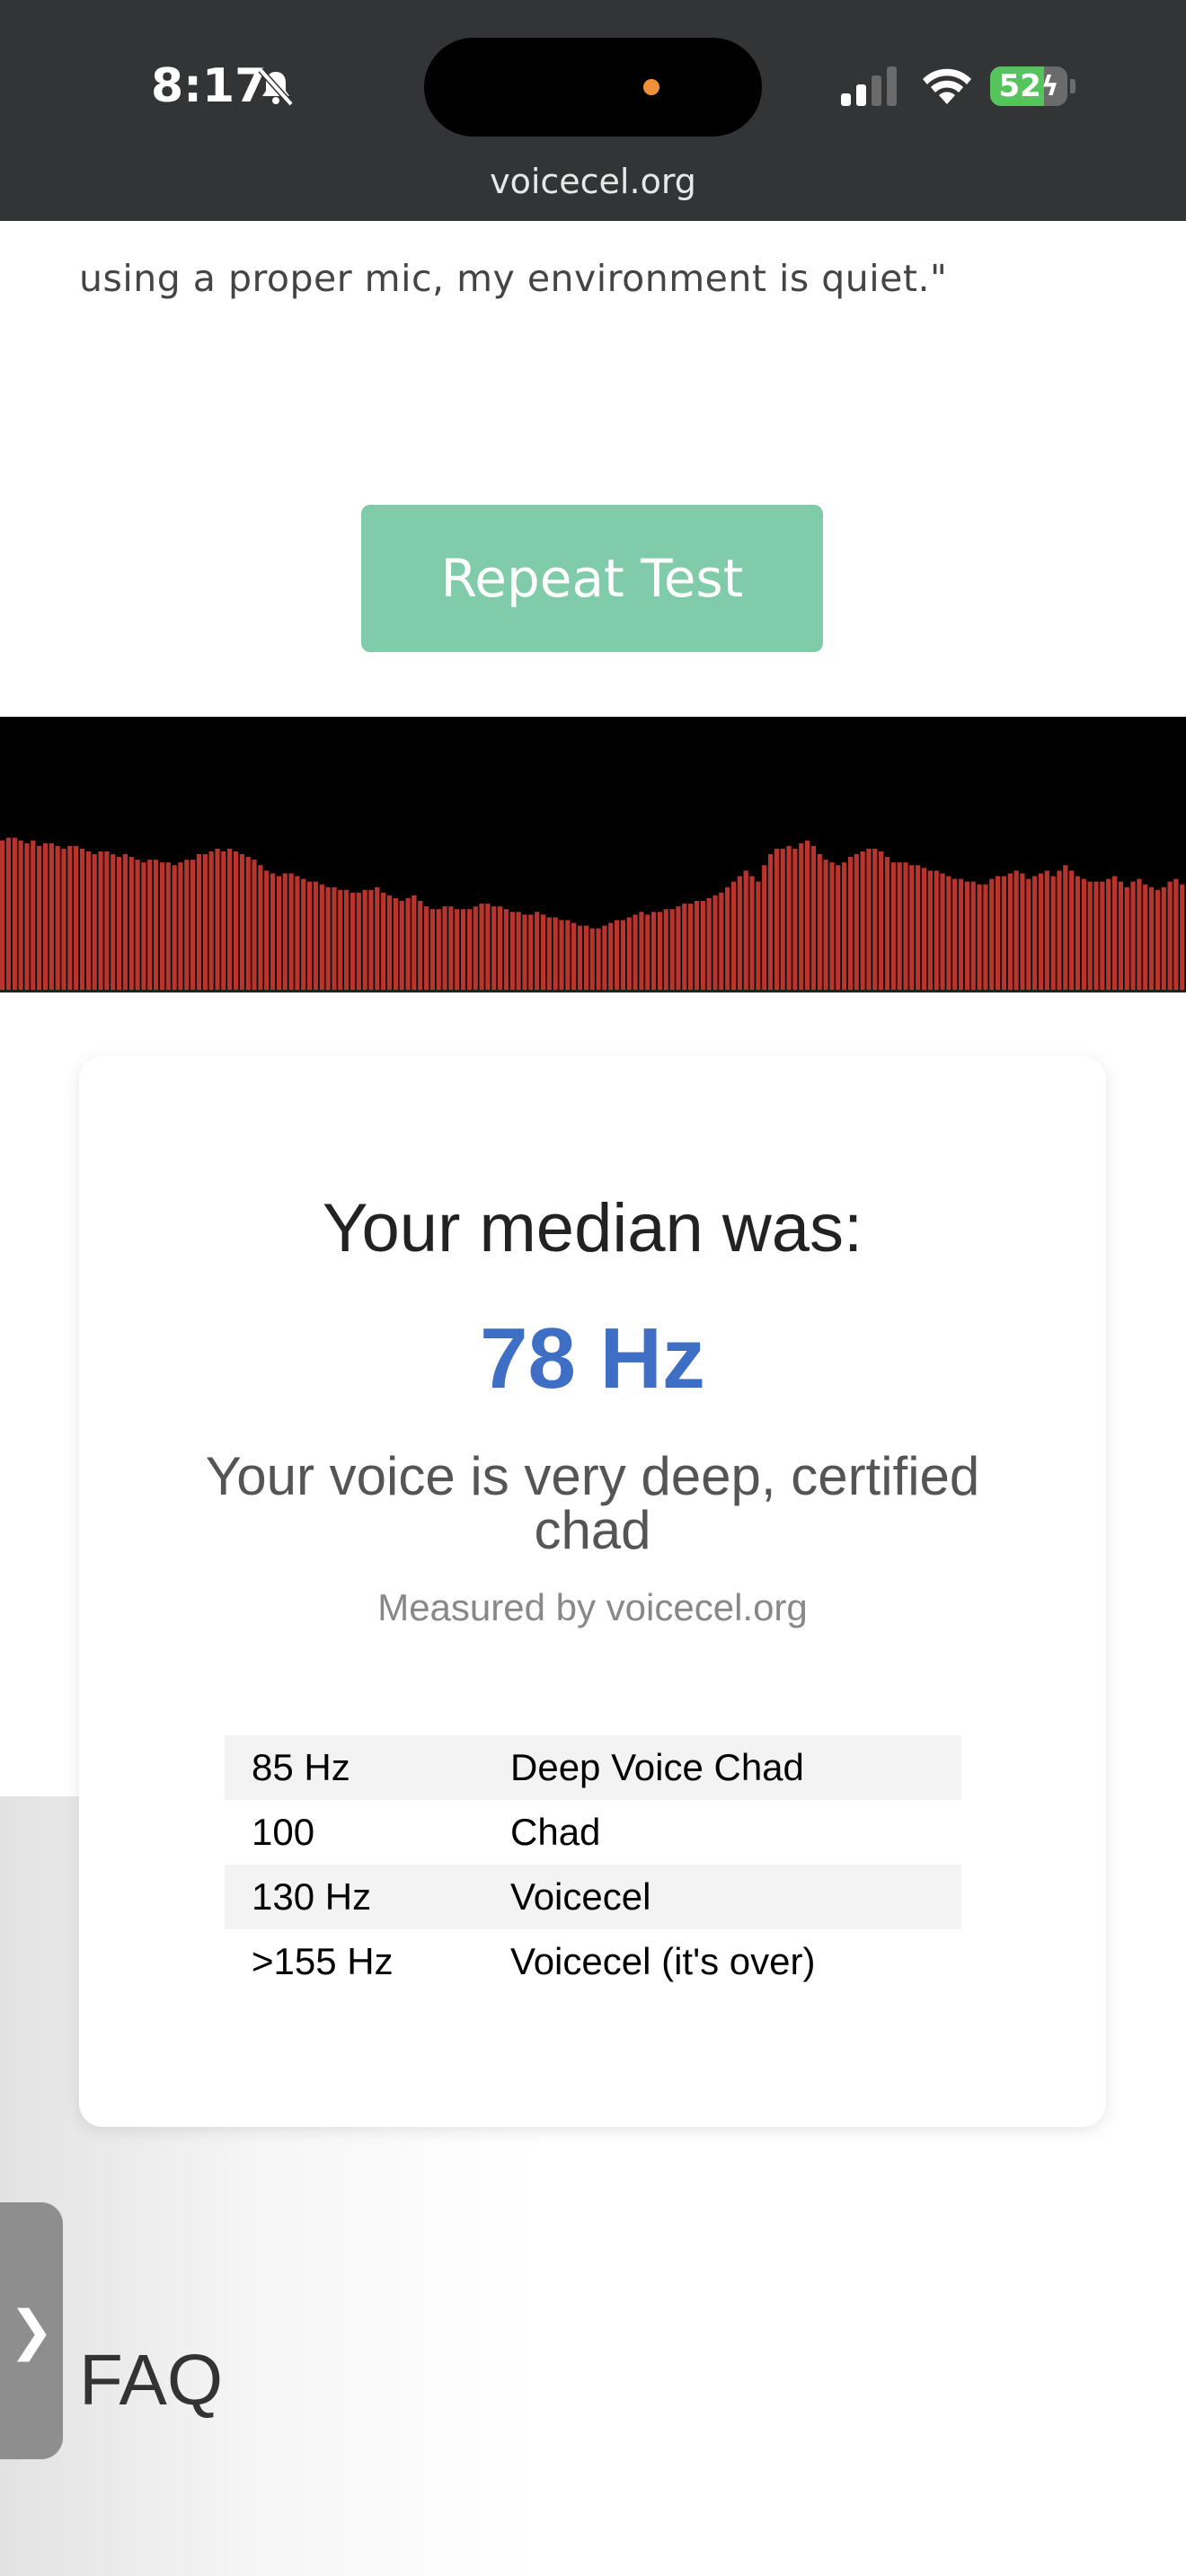 This screenshot has width=1186, height=2576. What do you see at coordinates (593, 1832) in the screenshot?
I see `table-row: 100 Chad` at bounding box center [593, 1832].